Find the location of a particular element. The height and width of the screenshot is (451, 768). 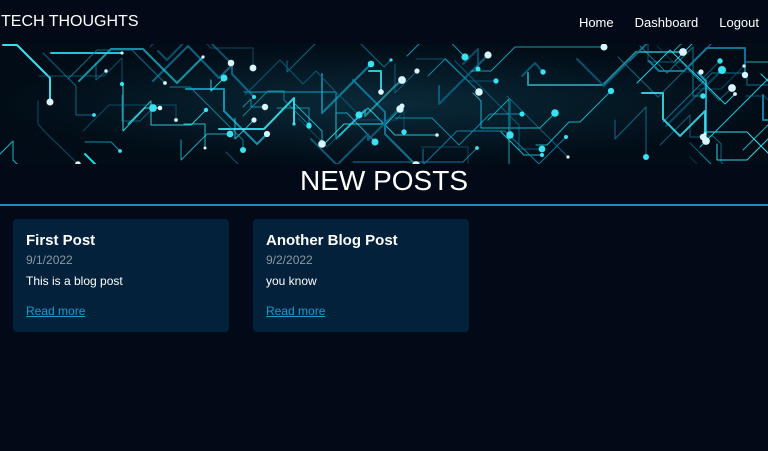

post-body: This is a blog post is located at coordinates (74, 281).